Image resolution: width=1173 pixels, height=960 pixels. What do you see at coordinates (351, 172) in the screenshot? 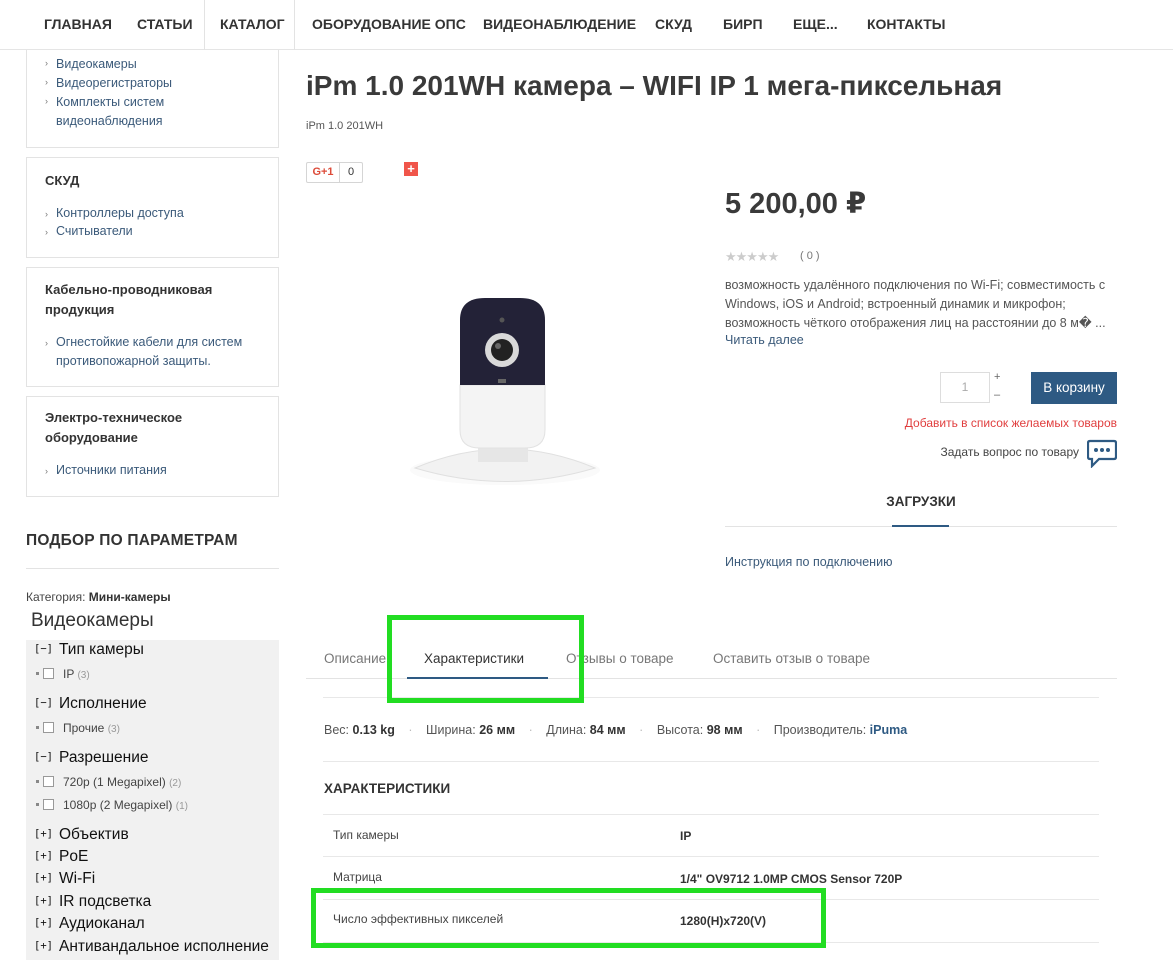
I see `gplus-count: 0` at bounding box center [351, 172].